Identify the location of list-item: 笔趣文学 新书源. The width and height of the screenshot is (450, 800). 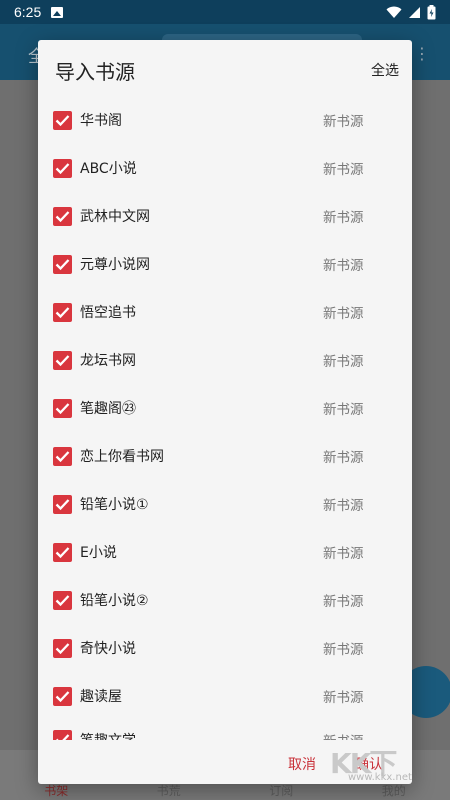
(225, 730).